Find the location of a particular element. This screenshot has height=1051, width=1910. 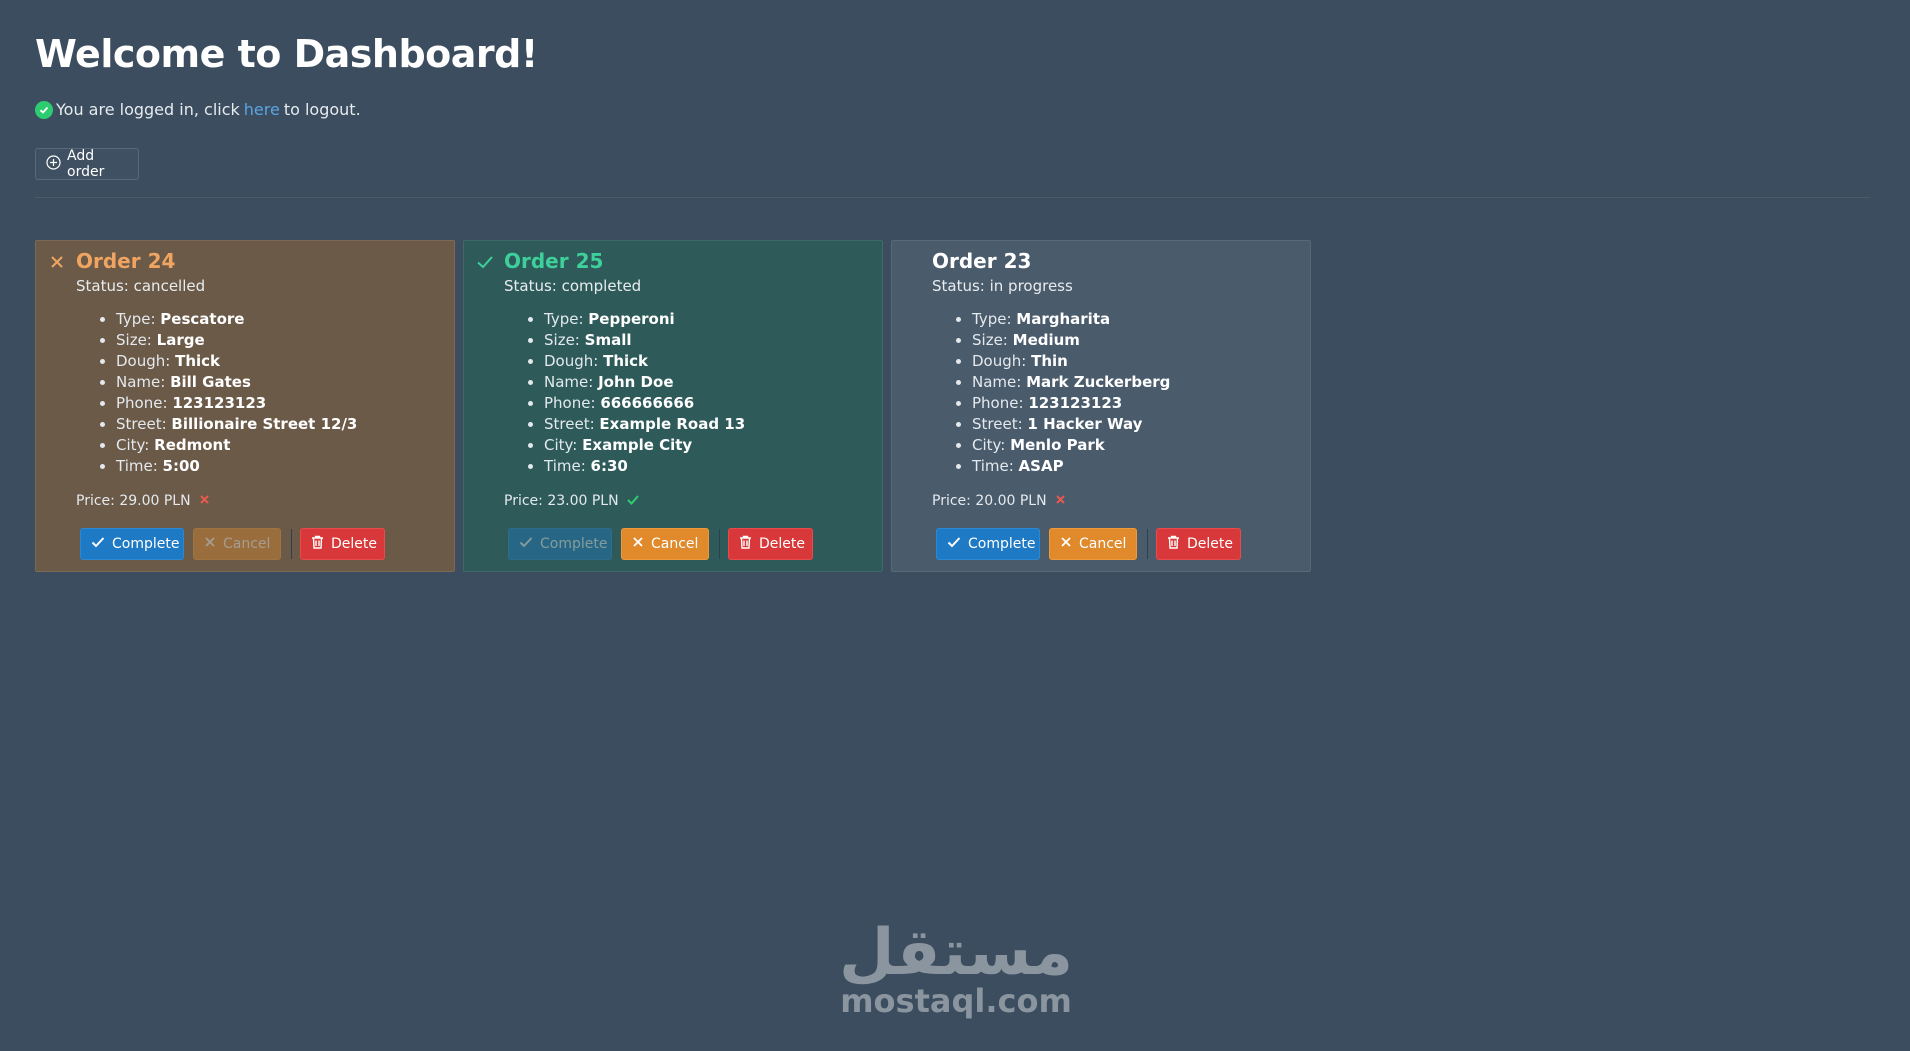

order-title: Order 24 is located at coordinates (126, 261).